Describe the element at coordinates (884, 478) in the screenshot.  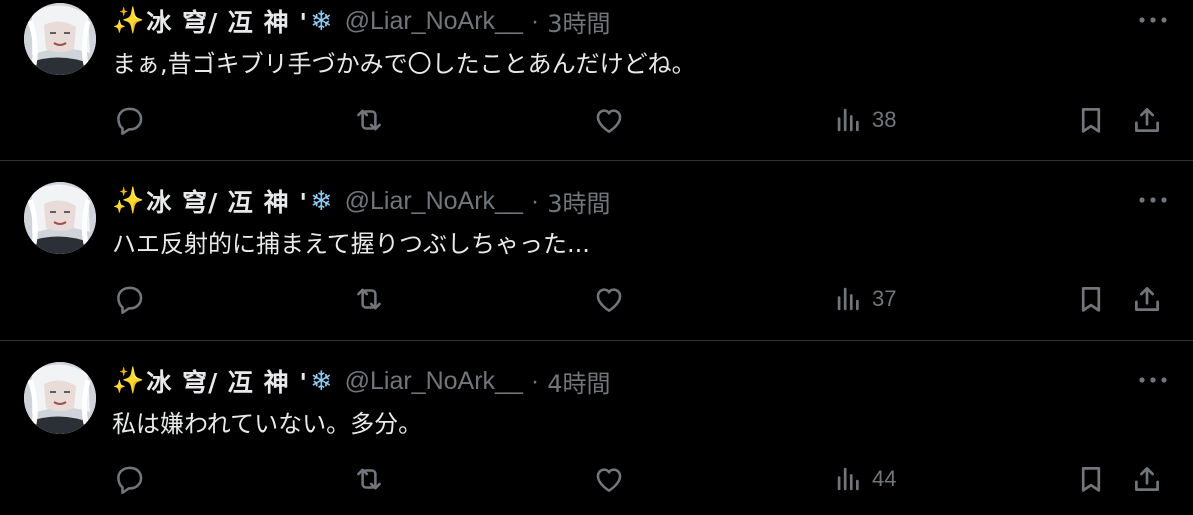
I see `views-count: 44` at that location.